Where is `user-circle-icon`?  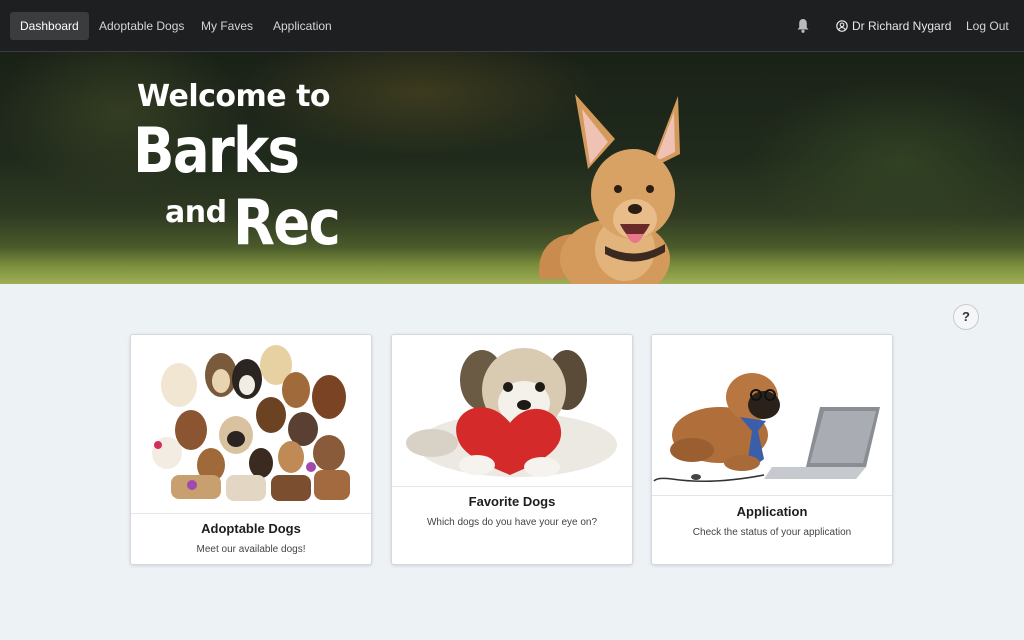 user-circle-icon is located at coordinates (842, 26).